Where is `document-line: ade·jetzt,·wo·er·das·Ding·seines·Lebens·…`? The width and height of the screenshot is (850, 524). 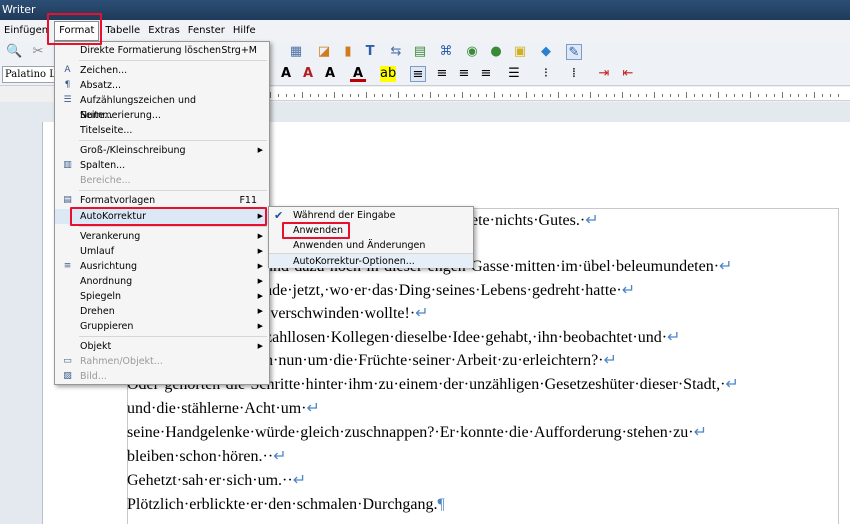 document-line: ade·jetzt,·wo·er·das·Ding·seines·Lebens·… is located at coordinates (450, 291).